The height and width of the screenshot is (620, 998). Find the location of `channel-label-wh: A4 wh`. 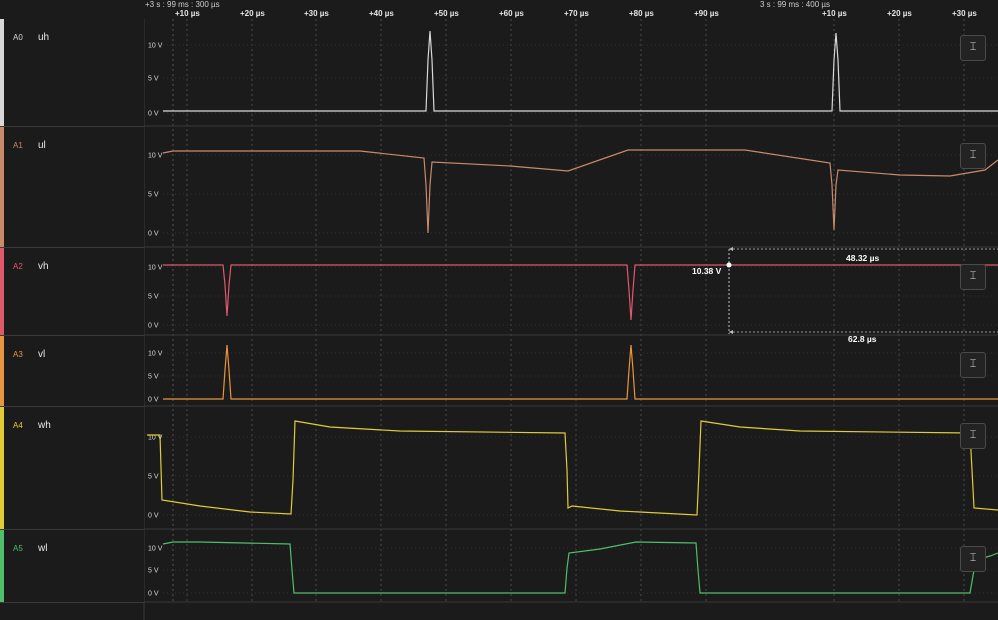

channel-label-wh: A4 wh is located at coordinates (72, 468).